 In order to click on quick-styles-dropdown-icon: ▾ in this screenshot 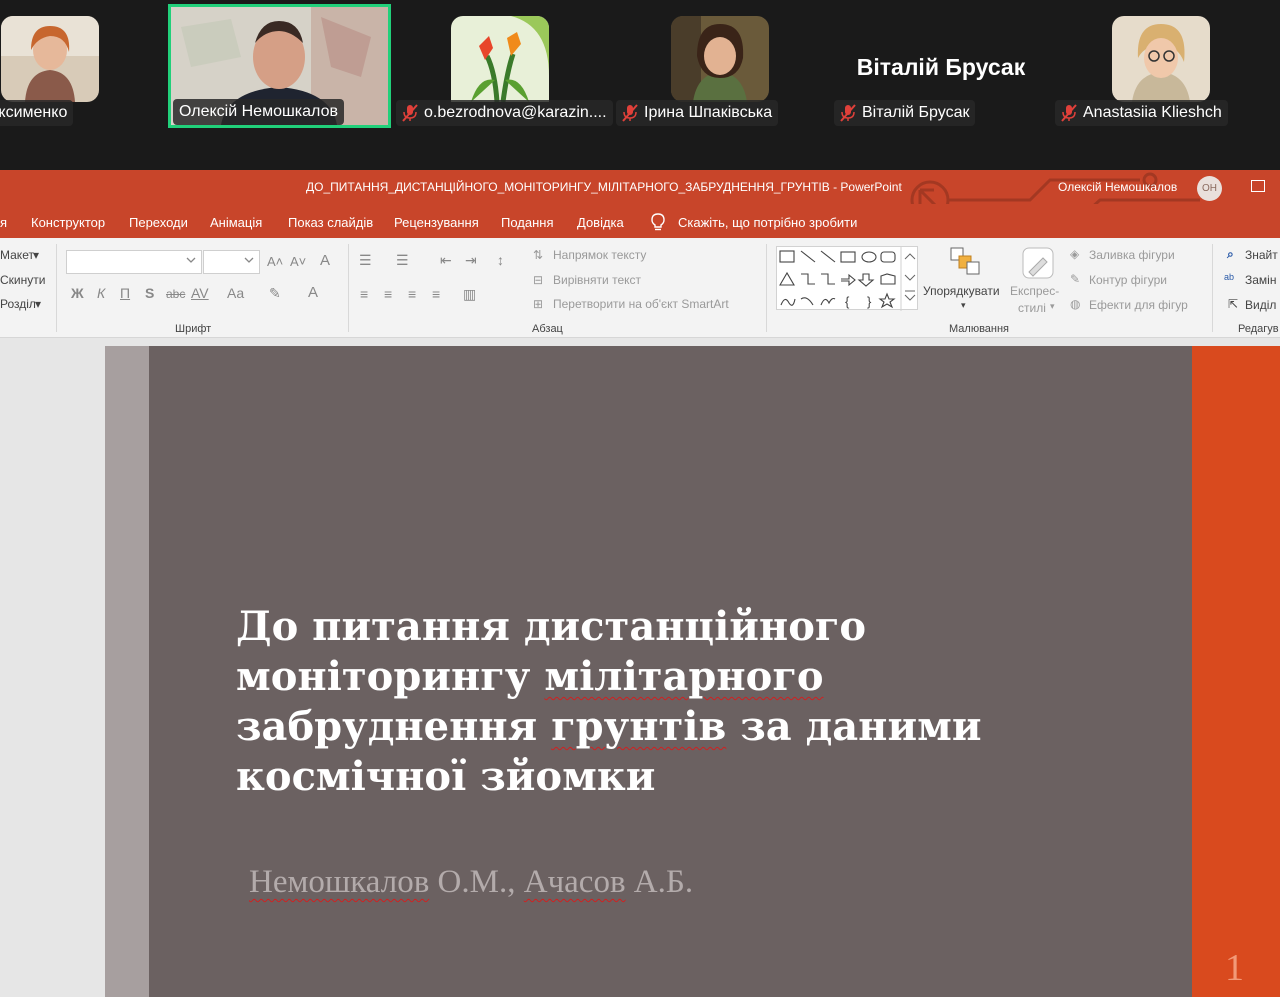, I will do `click(1052, 306)`.